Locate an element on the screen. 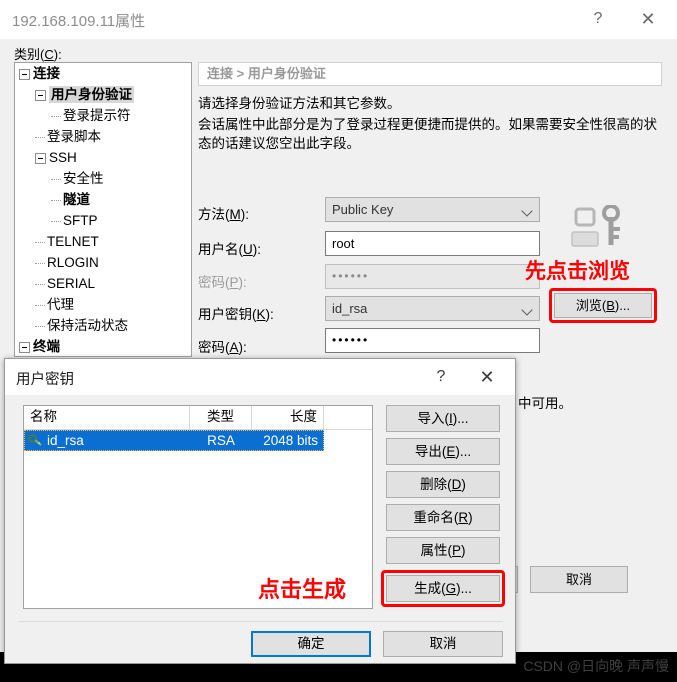  category-label: 类别(C): is located at coordinates (38, 54).